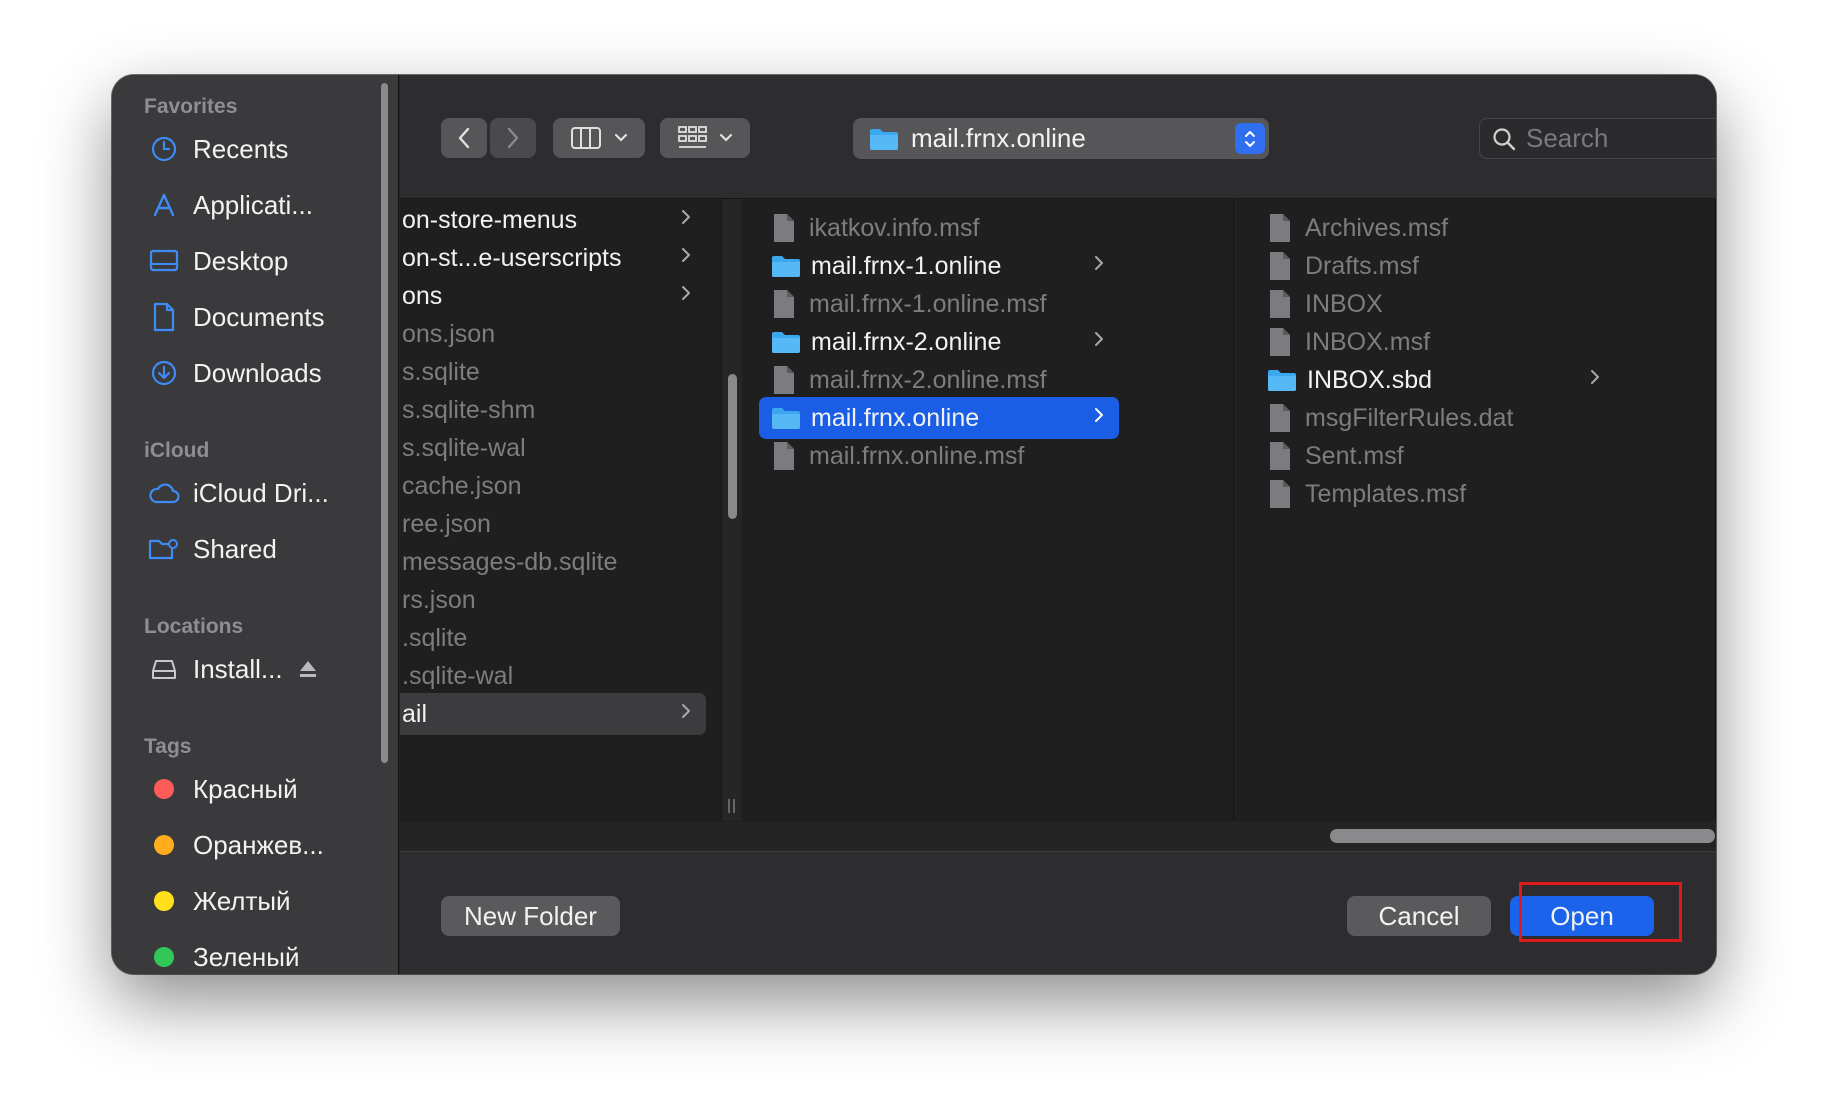 The width and height of the screenshot is (1824, 1120). I want to click on file-row: Sent.msf, so click(1435, 456).